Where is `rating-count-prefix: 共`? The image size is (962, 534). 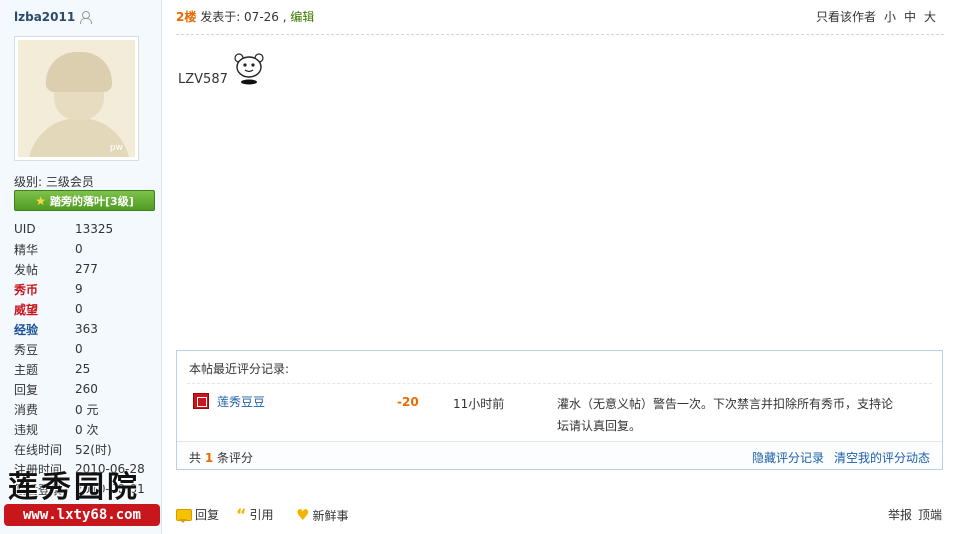 rating-count-prefix: 共 is located at coordinates (195, 458).